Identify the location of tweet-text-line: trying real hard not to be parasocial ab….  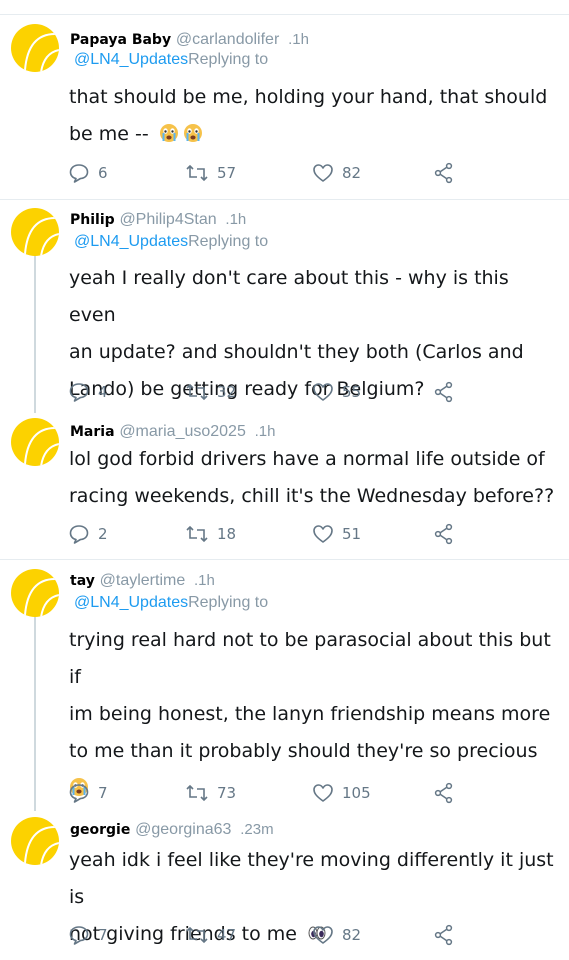
(310, 658).